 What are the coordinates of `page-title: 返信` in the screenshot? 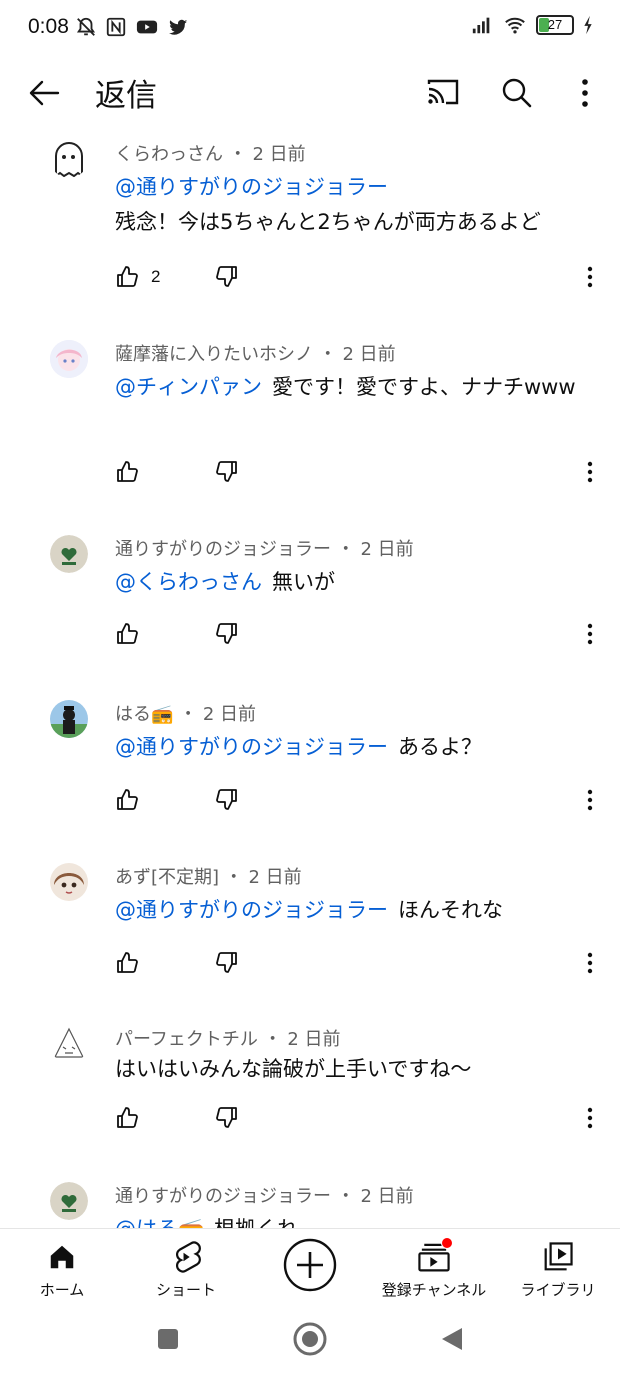 It's located at (126, 96).